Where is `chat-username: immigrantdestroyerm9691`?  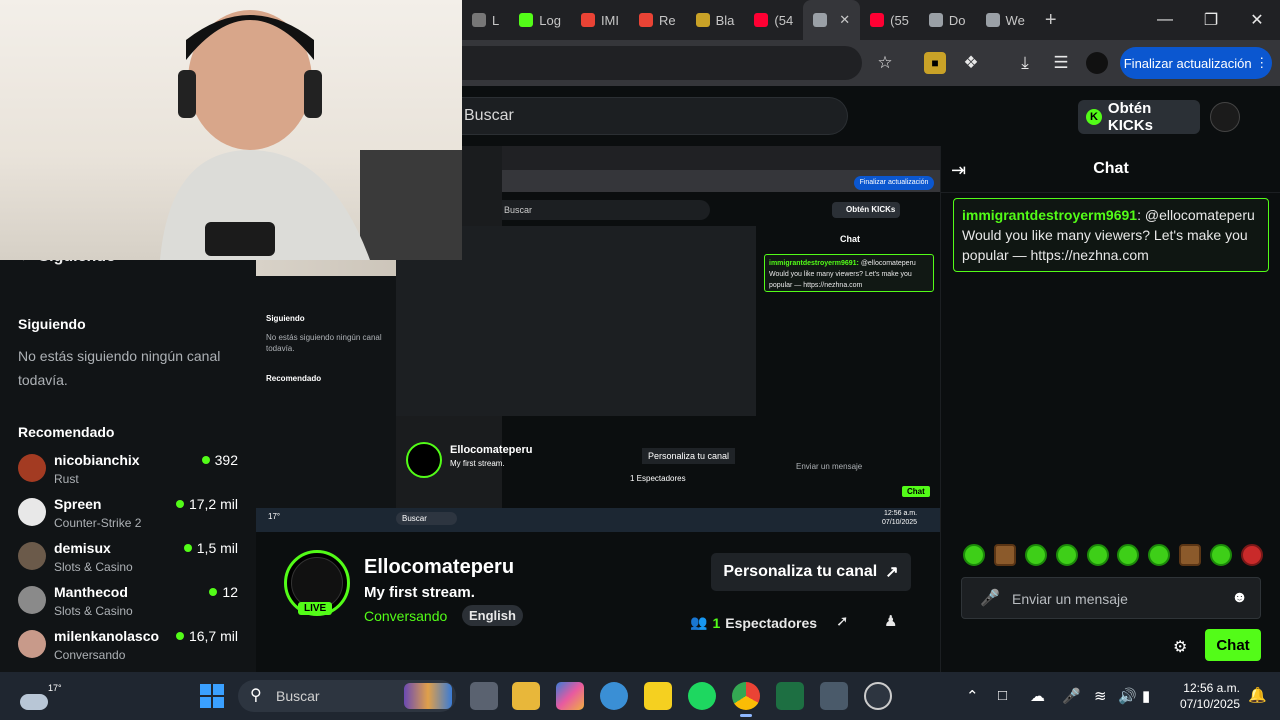 chat-username: immigrantdestroyerm9691 is located at coordinates (1049, 215).